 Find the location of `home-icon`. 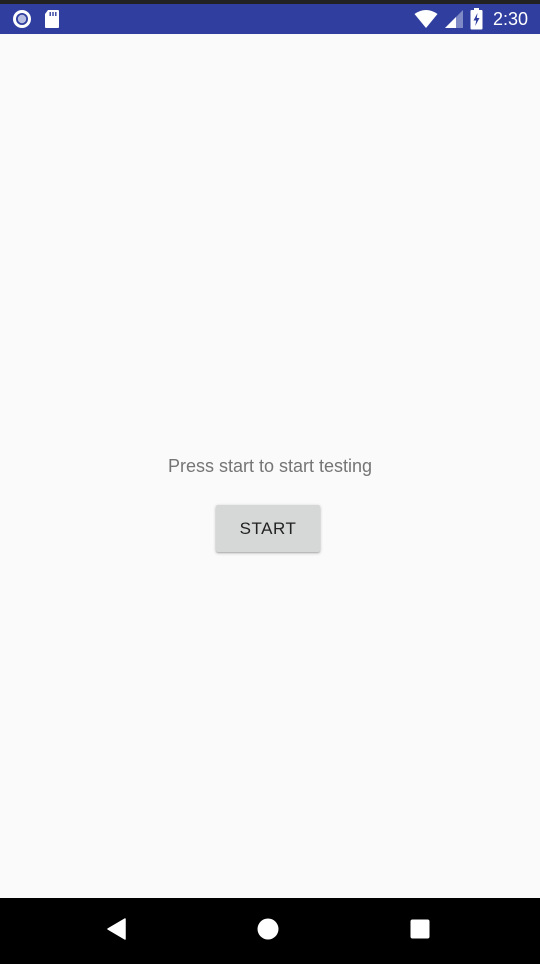

home-icon is located at coordinates (268, 931).